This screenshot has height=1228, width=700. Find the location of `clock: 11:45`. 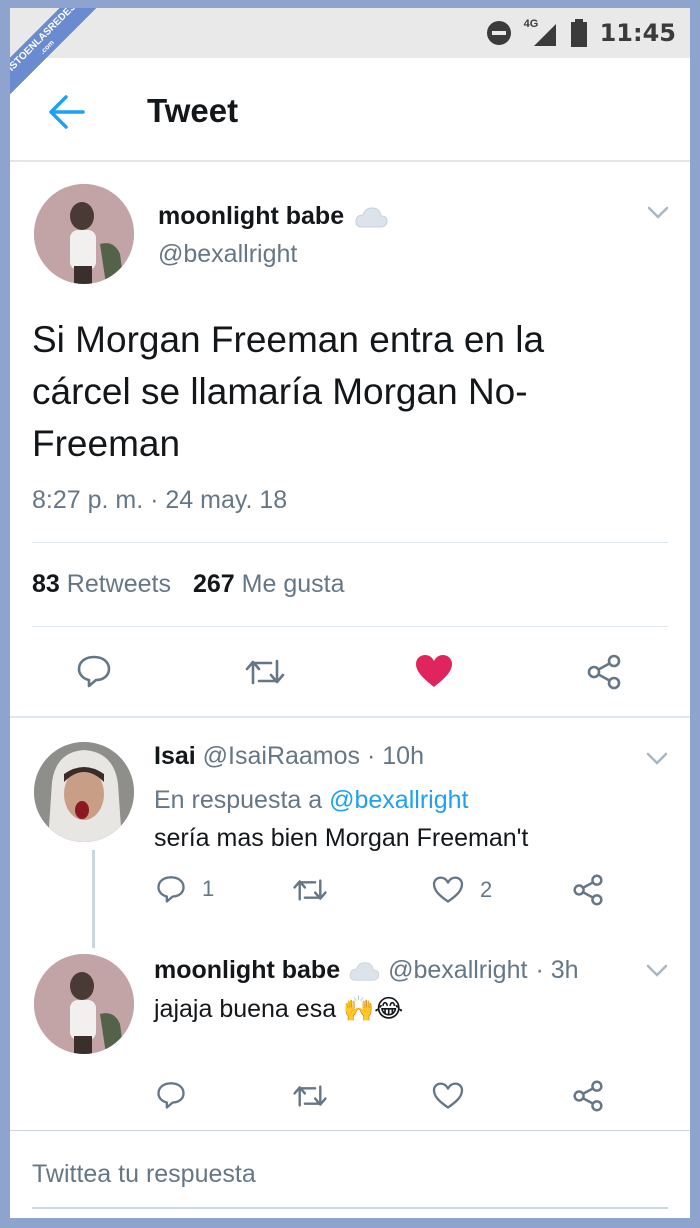

clock: 11:45 is located at coordinates (637, 33).